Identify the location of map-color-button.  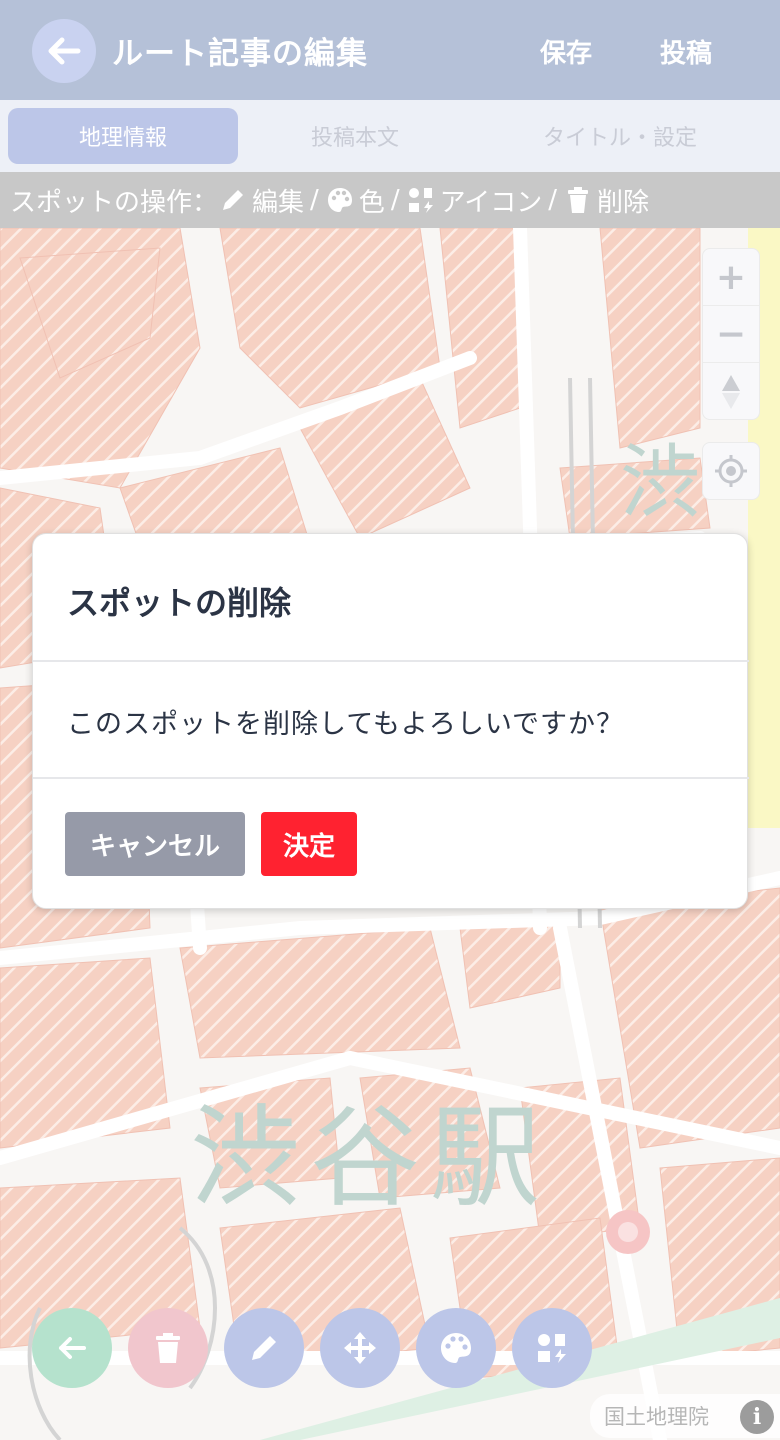
(456, 1348).